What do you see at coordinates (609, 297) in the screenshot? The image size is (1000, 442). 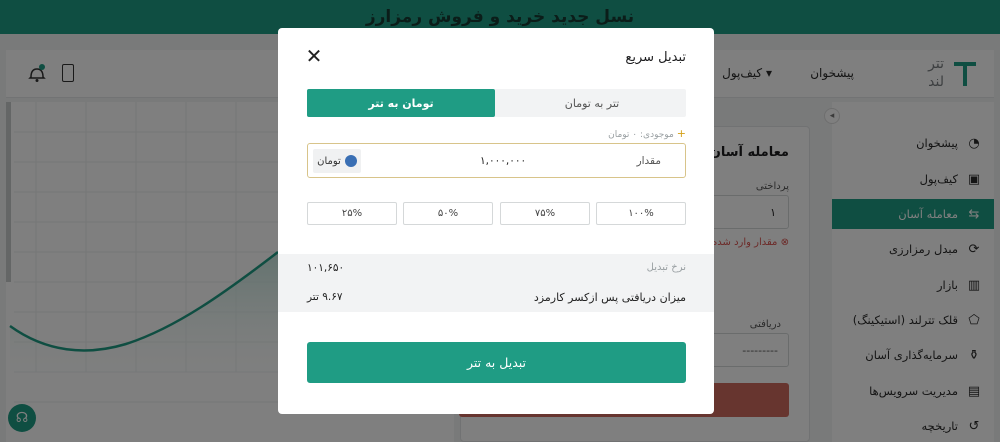 I see `net-receive-label: میزان دریافتی پس ازکسر کارمزد` at bounding box center [609, 297].